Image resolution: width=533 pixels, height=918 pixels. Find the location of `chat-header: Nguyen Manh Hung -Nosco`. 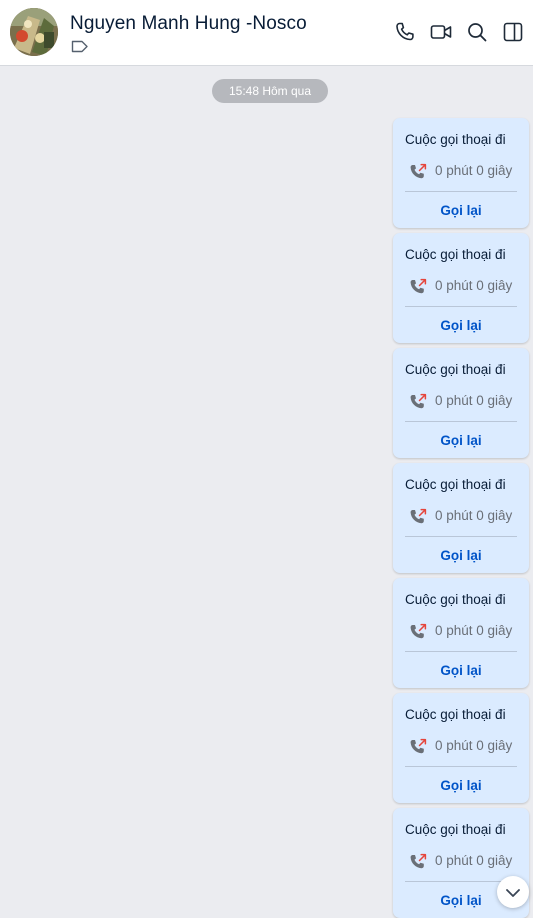

chat-header: Nguyen Manh Hung -Nosco is located at coordinates (266, 33).